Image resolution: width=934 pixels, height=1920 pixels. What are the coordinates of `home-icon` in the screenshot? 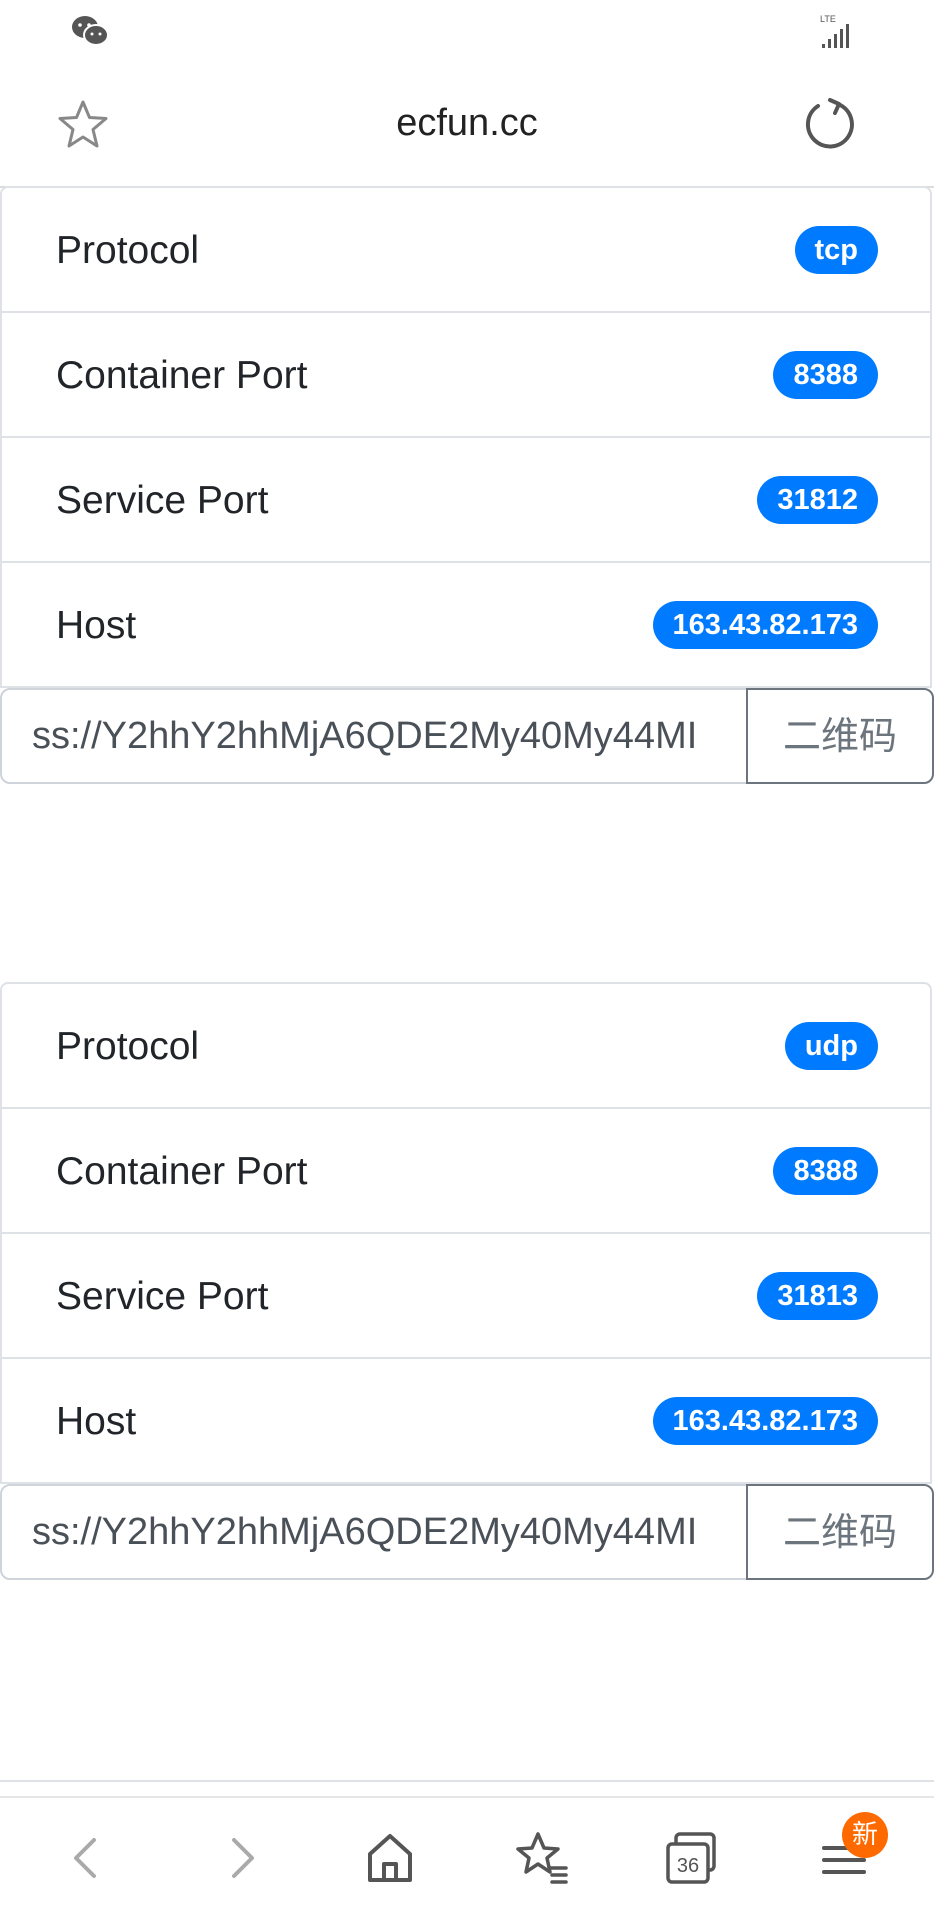 It's located at (390, 1858).